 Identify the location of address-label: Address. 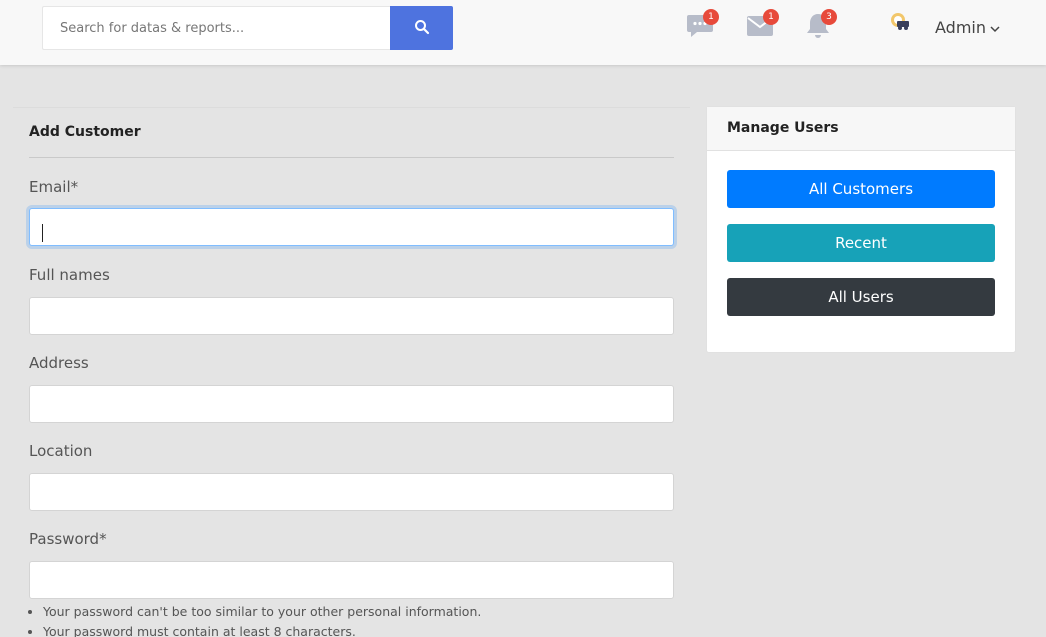
(59, 363).